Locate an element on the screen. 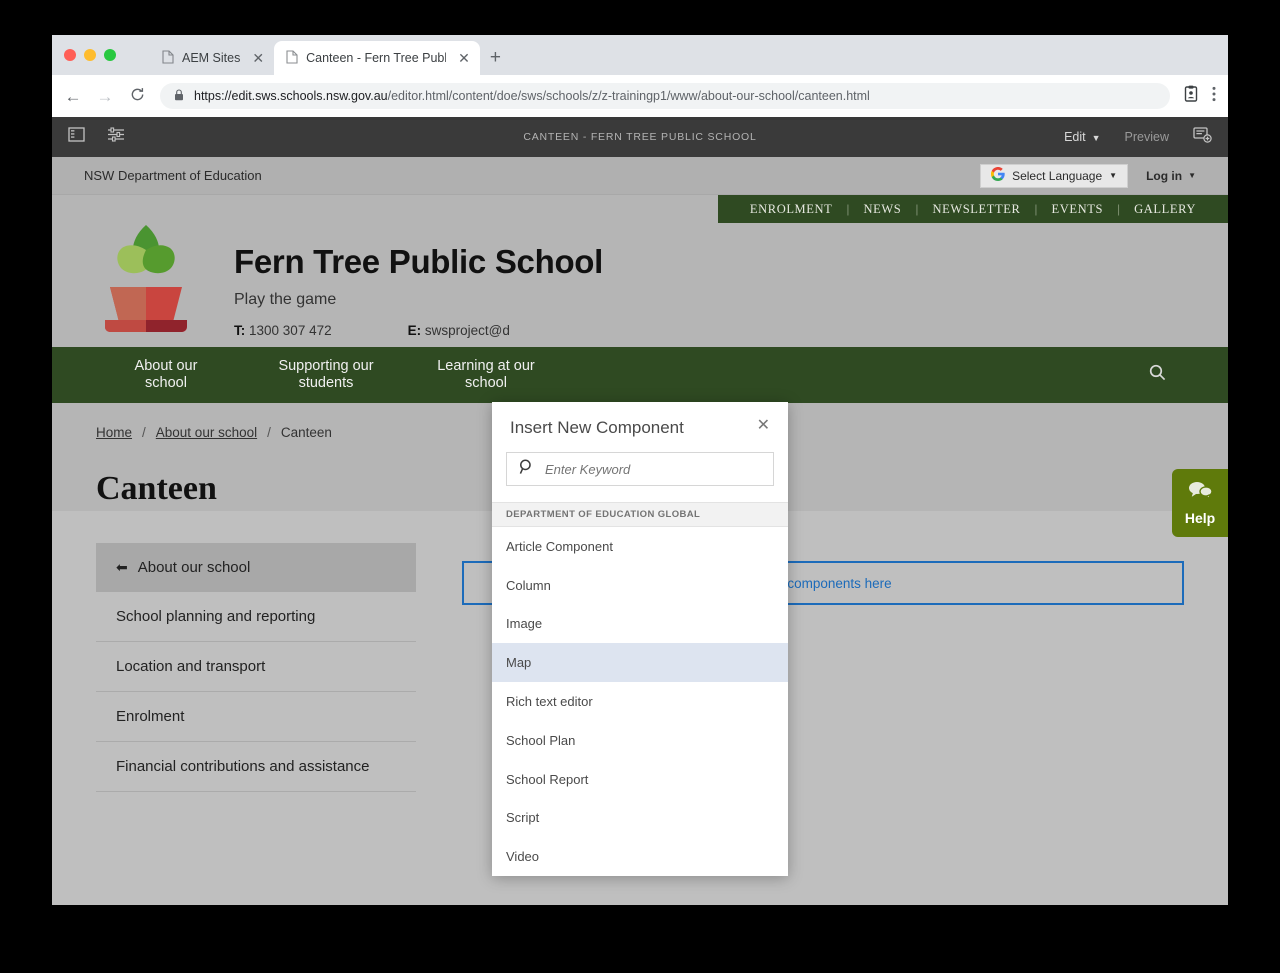 Image resolution: width=1280 pixels, height=973 pixels. nav-item-about-our-school: About our school is located at coordinates (166, 375).